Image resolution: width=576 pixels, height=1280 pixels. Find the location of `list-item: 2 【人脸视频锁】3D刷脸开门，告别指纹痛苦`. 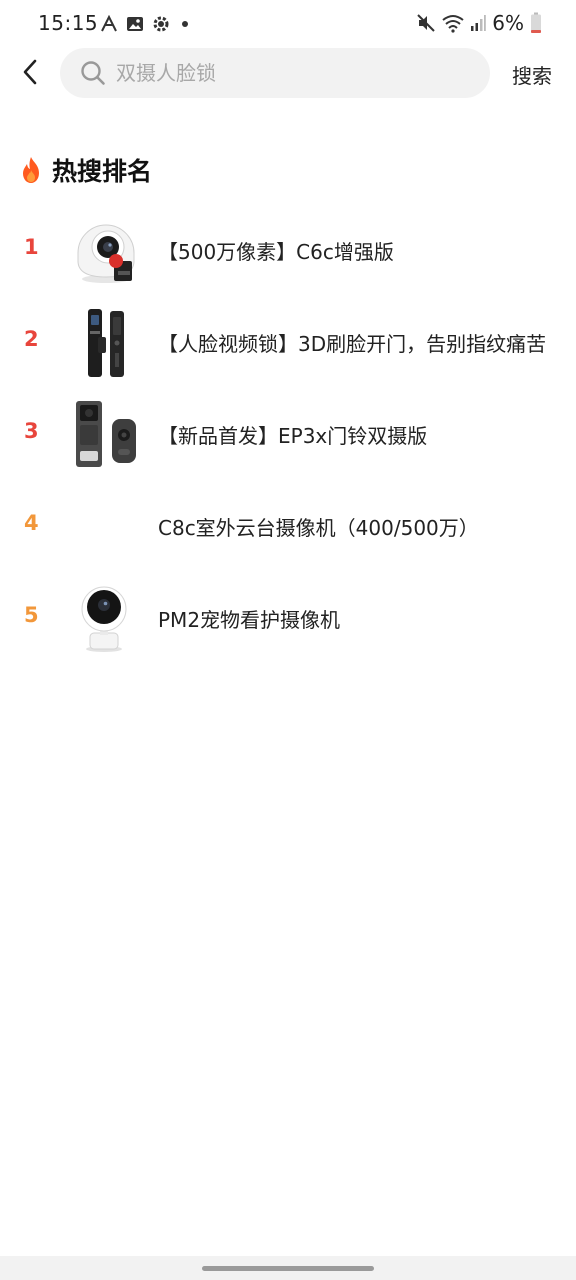

list-item: 2 【人脸视频锁】3D刷脸开门，告别指纹痛苦 is located at coordinates (288, 343).